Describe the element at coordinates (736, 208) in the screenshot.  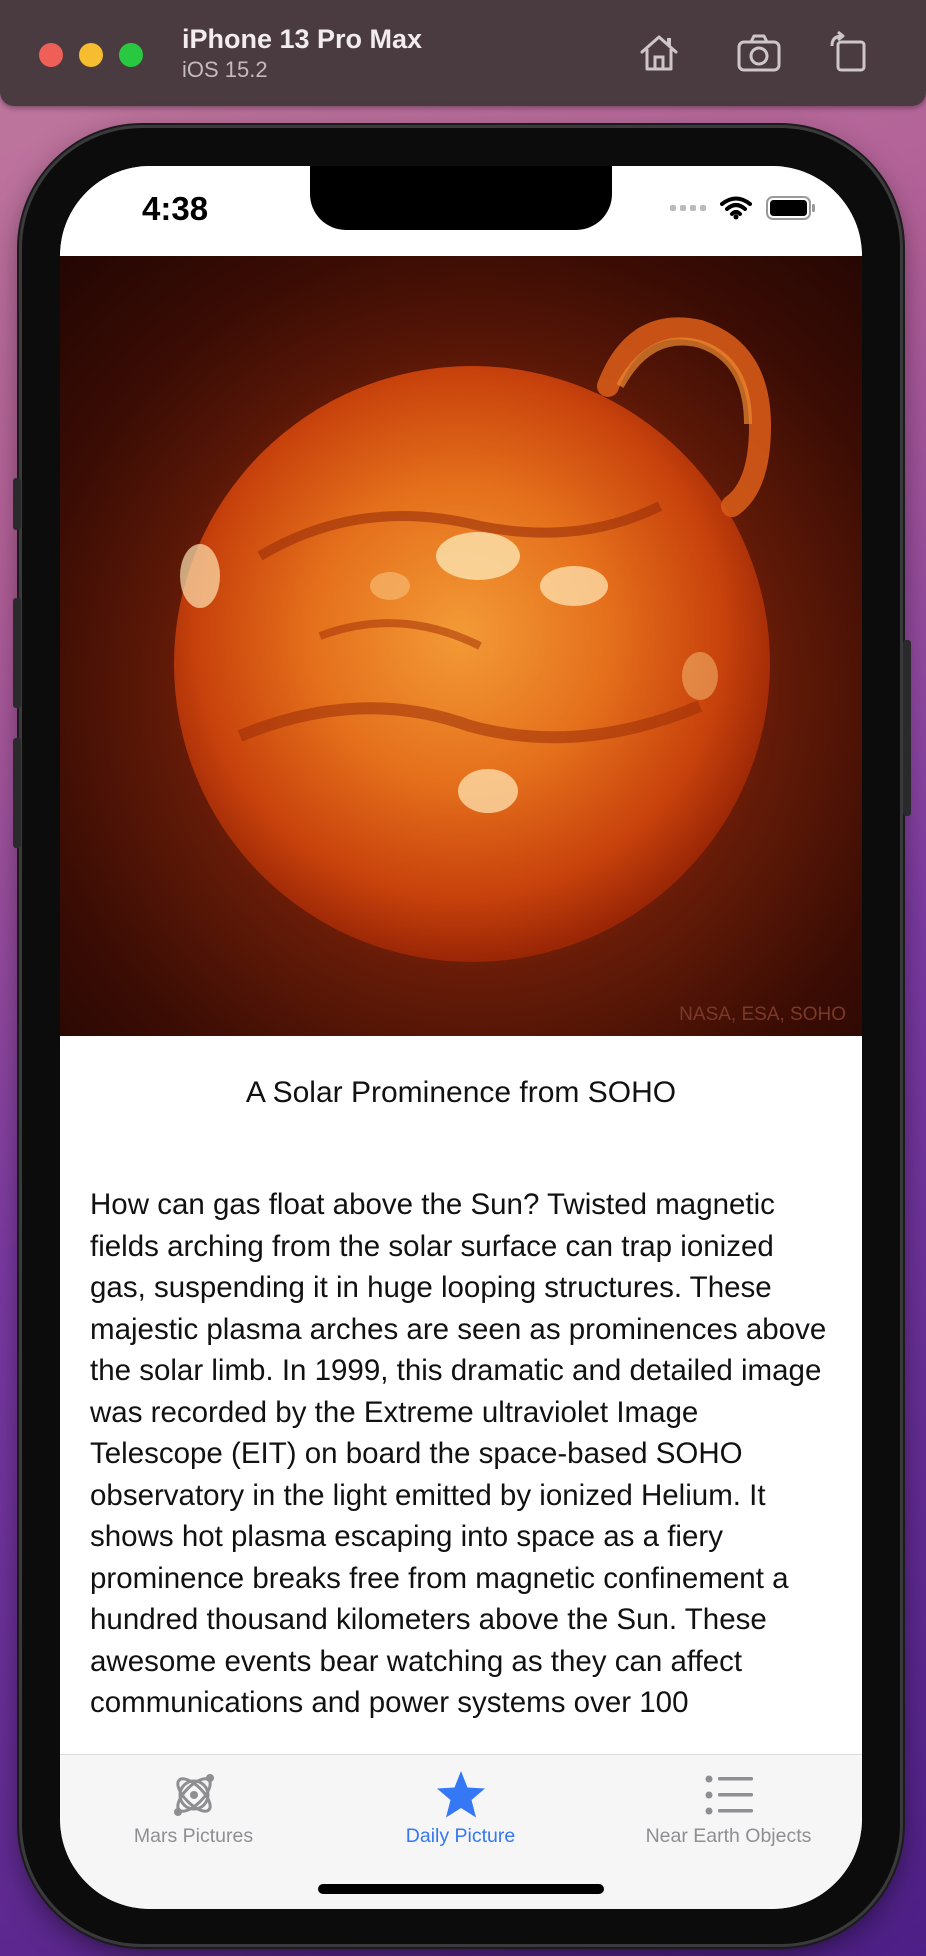
I see `wifi-icon` at that location.